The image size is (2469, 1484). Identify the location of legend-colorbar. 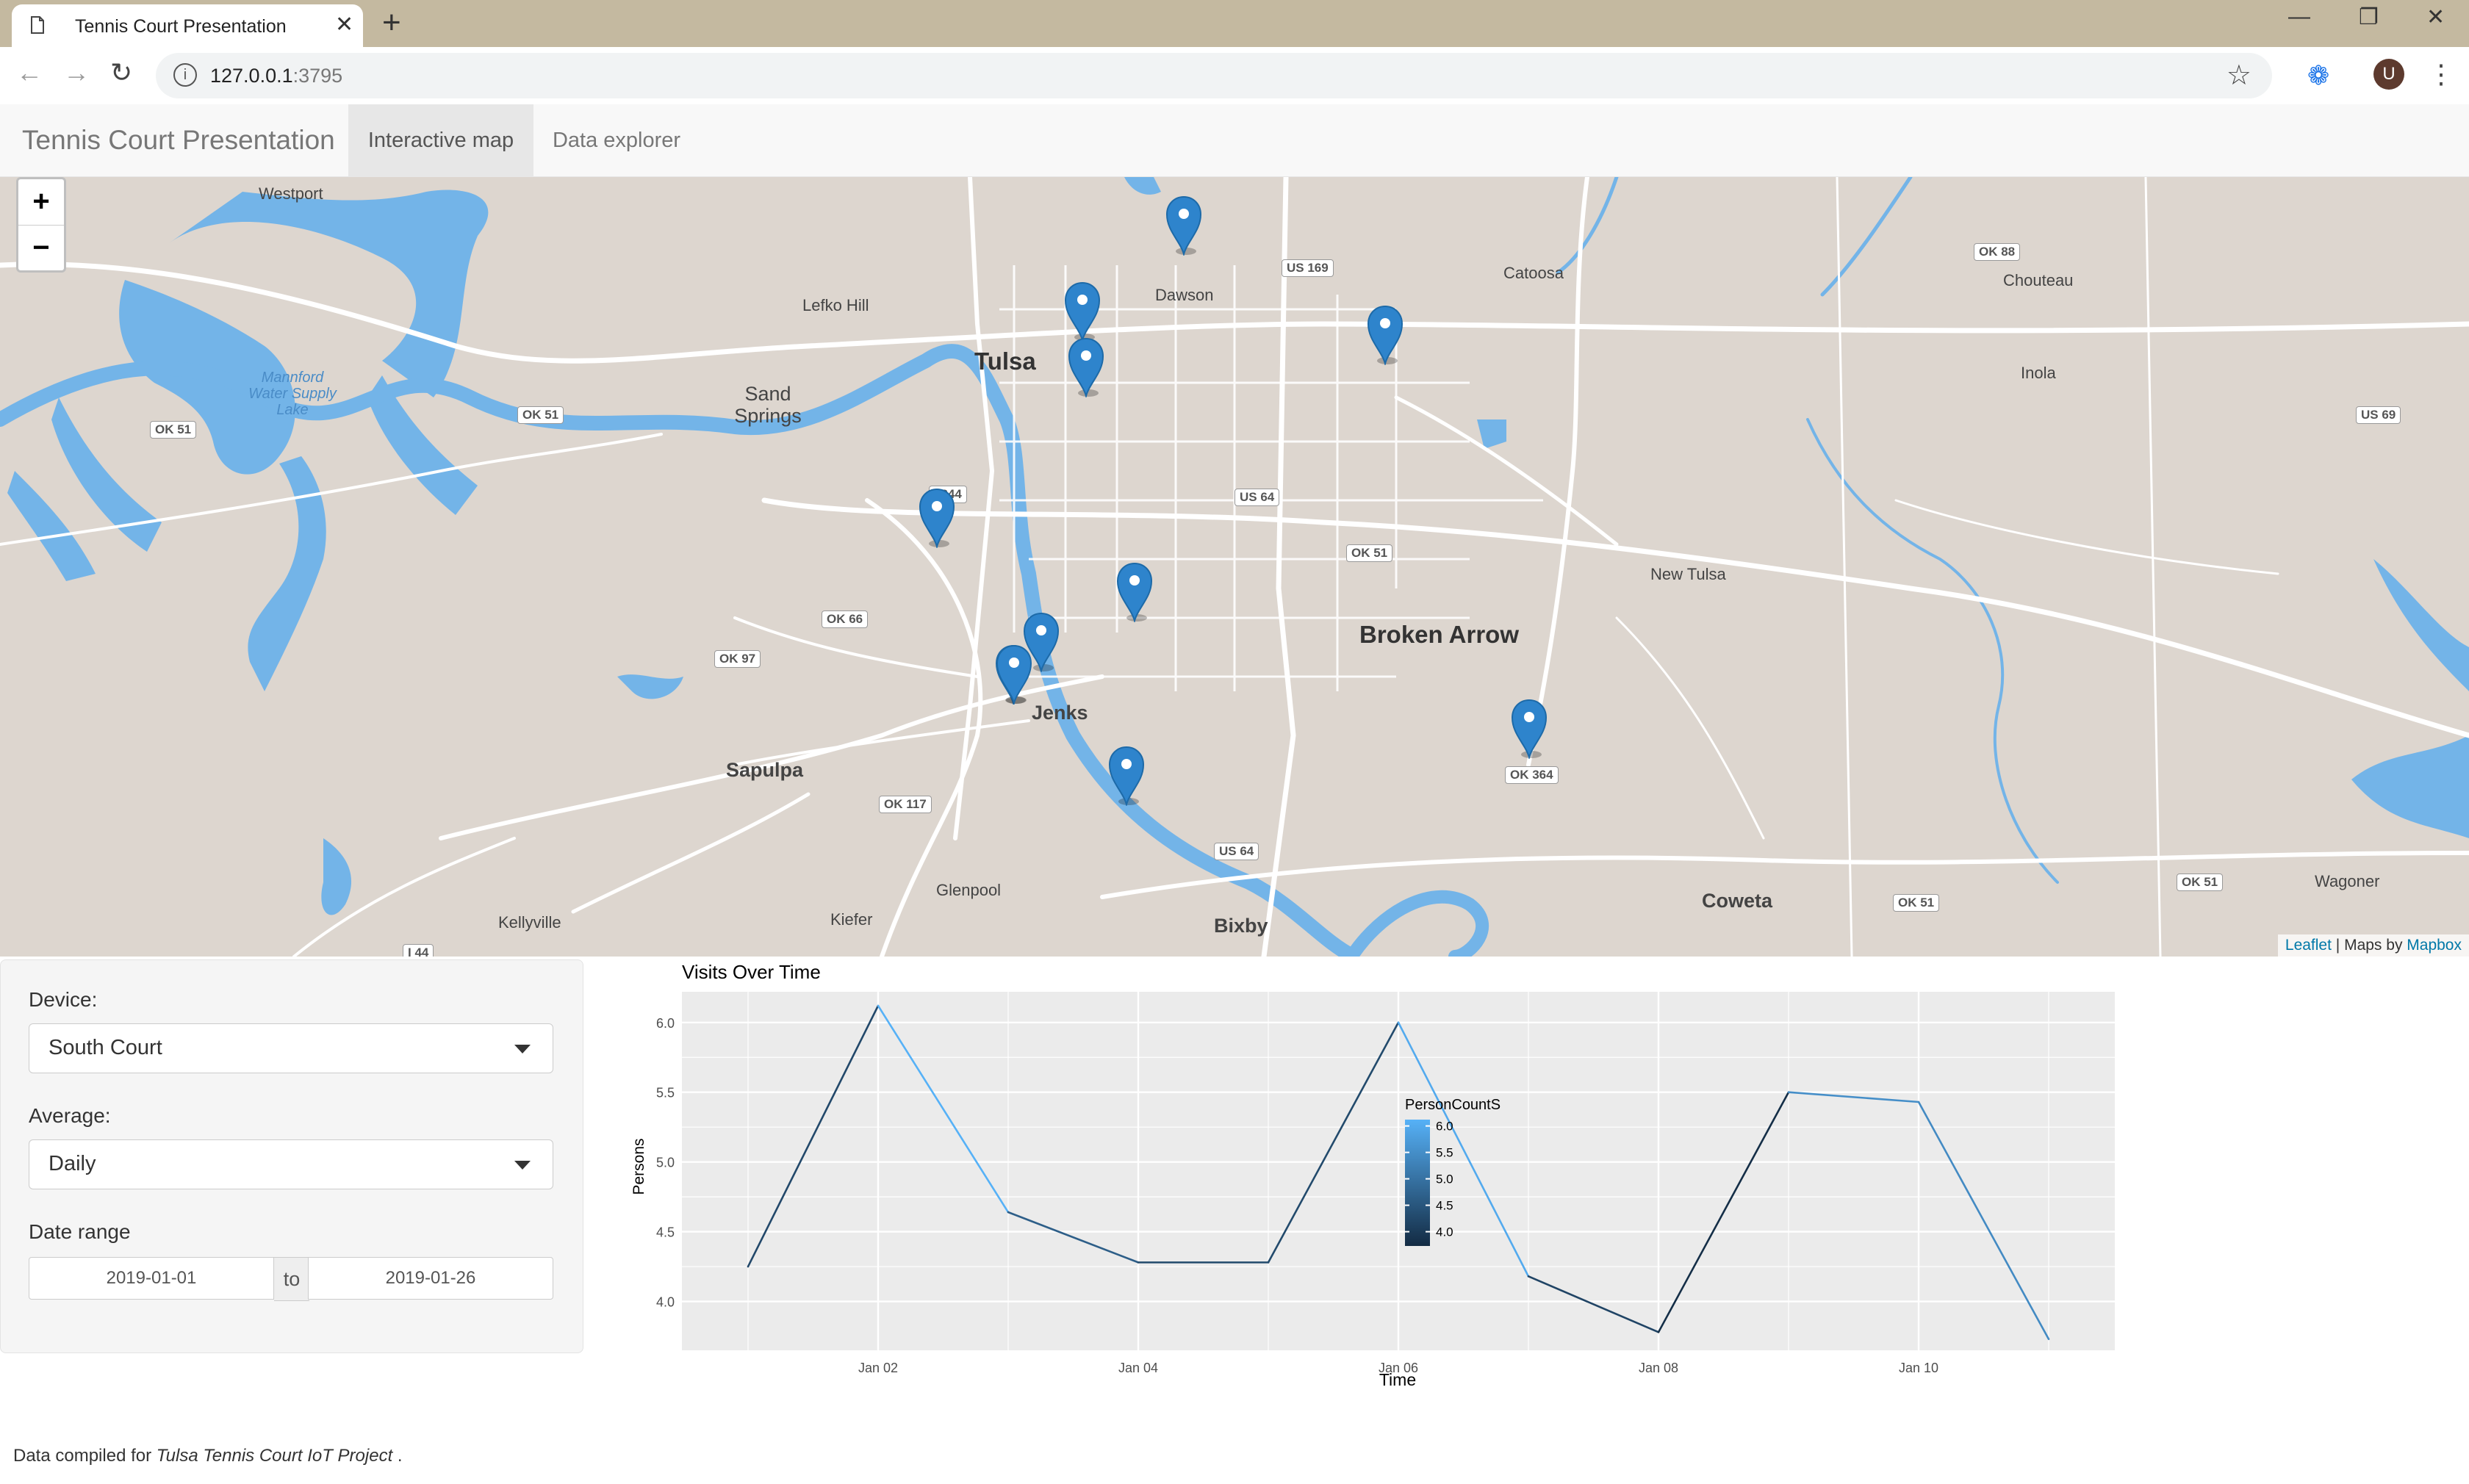
(1417, 1183).